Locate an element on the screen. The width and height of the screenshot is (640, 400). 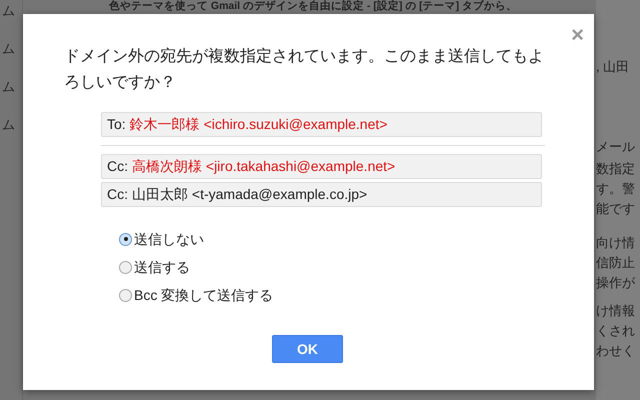
background-text: す。警 is located at coordinates (616, 189).